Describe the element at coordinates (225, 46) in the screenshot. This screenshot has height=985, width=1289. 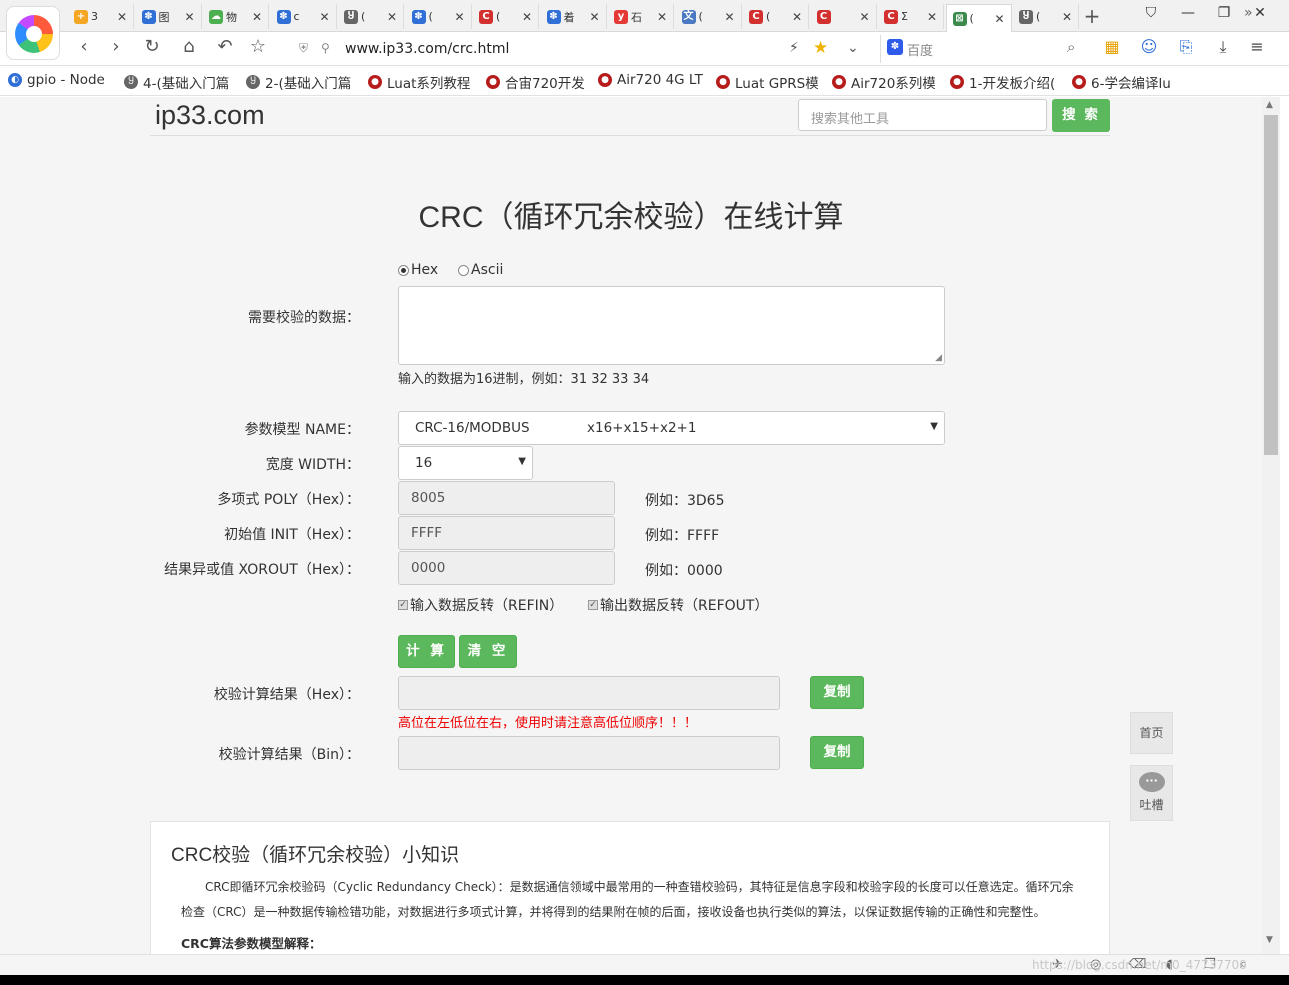
I see `undo-icon: ↶` at that location.